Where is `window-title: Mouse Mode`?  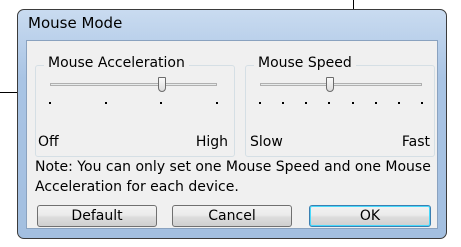 window-title: Mouse Mode is located at coordinates (75, 23).